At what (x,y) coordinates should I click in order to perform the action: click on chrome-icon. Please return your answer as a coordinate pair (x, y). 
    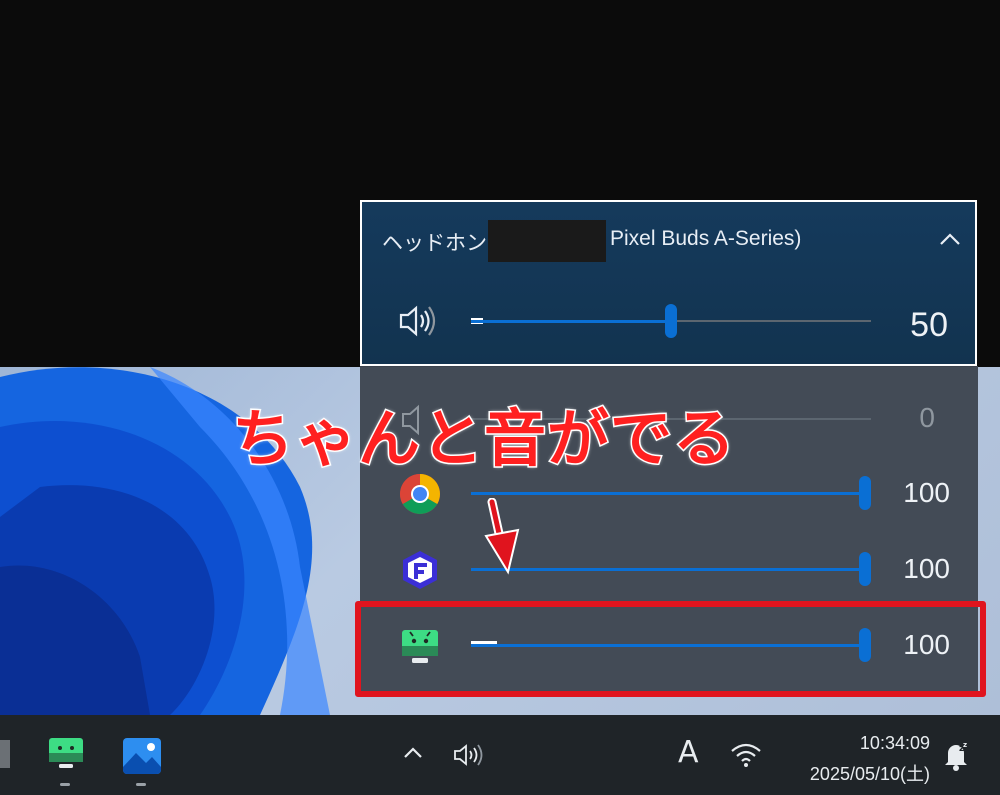
    Looking at the image, I should click on (420, 494).